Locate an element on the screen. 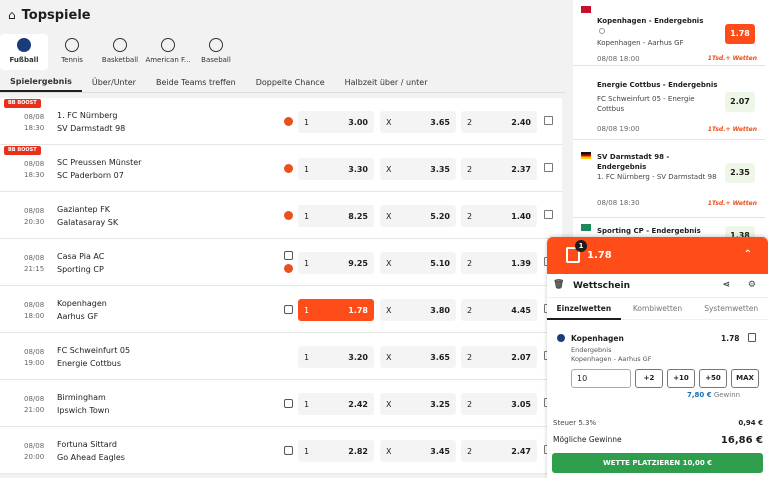  tab-kombiwetten: Kombiwetten is located at coordinates (658, 309).